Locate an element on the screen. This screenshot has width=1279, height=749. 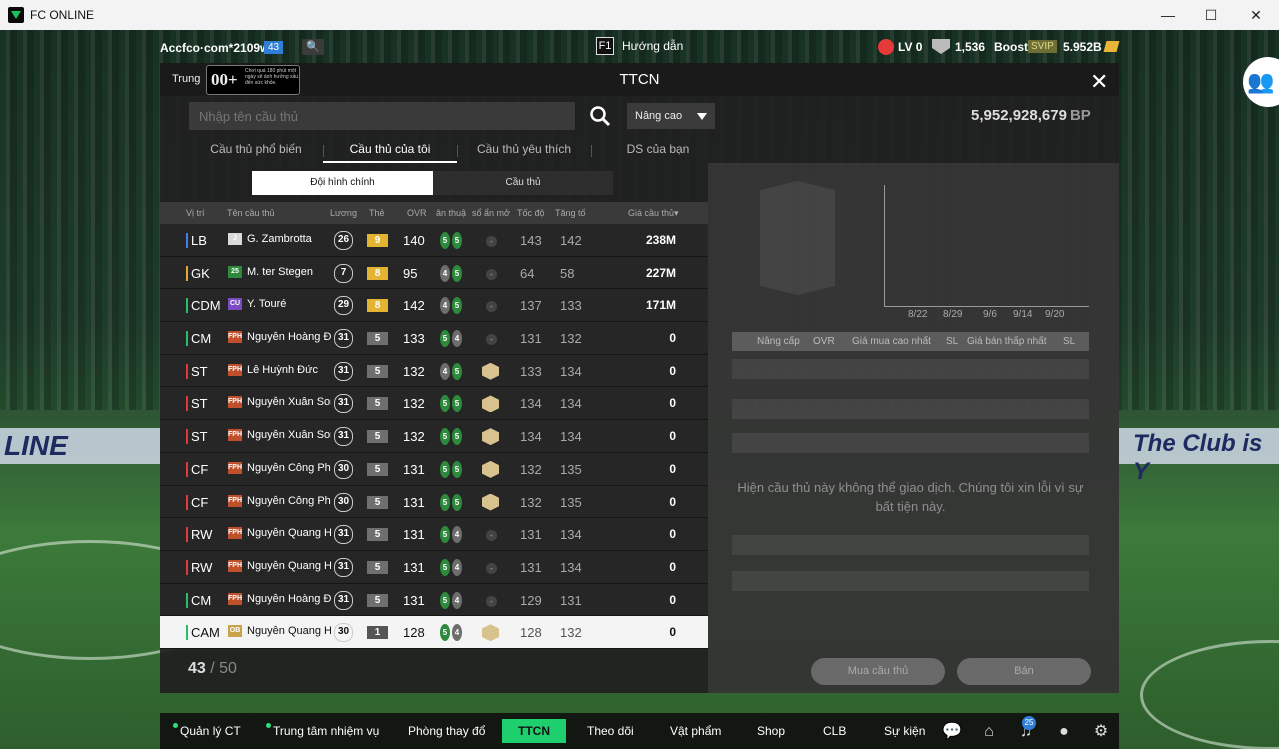
table-row: CDM CU Y. Touré 29 8 142 4 5 - 137 133 171M is located at coordinates (434, 306).